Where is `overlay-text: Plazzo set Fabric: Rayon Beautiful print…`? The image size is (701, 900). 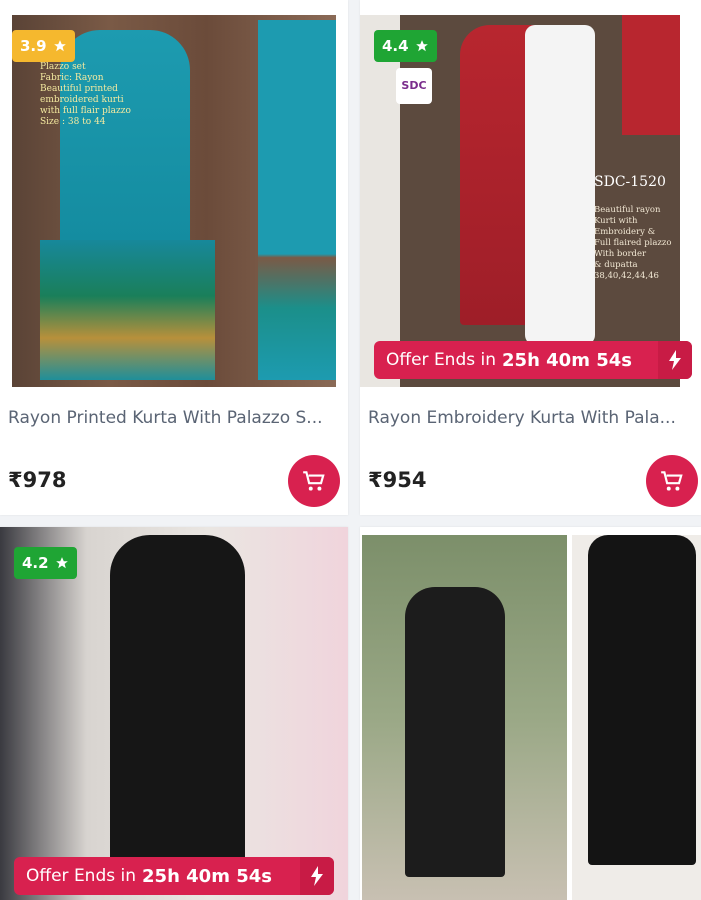 overlay-text: Plazzo set Fabric: Rayon Beautiful print… is located at coordinates (85, 94).